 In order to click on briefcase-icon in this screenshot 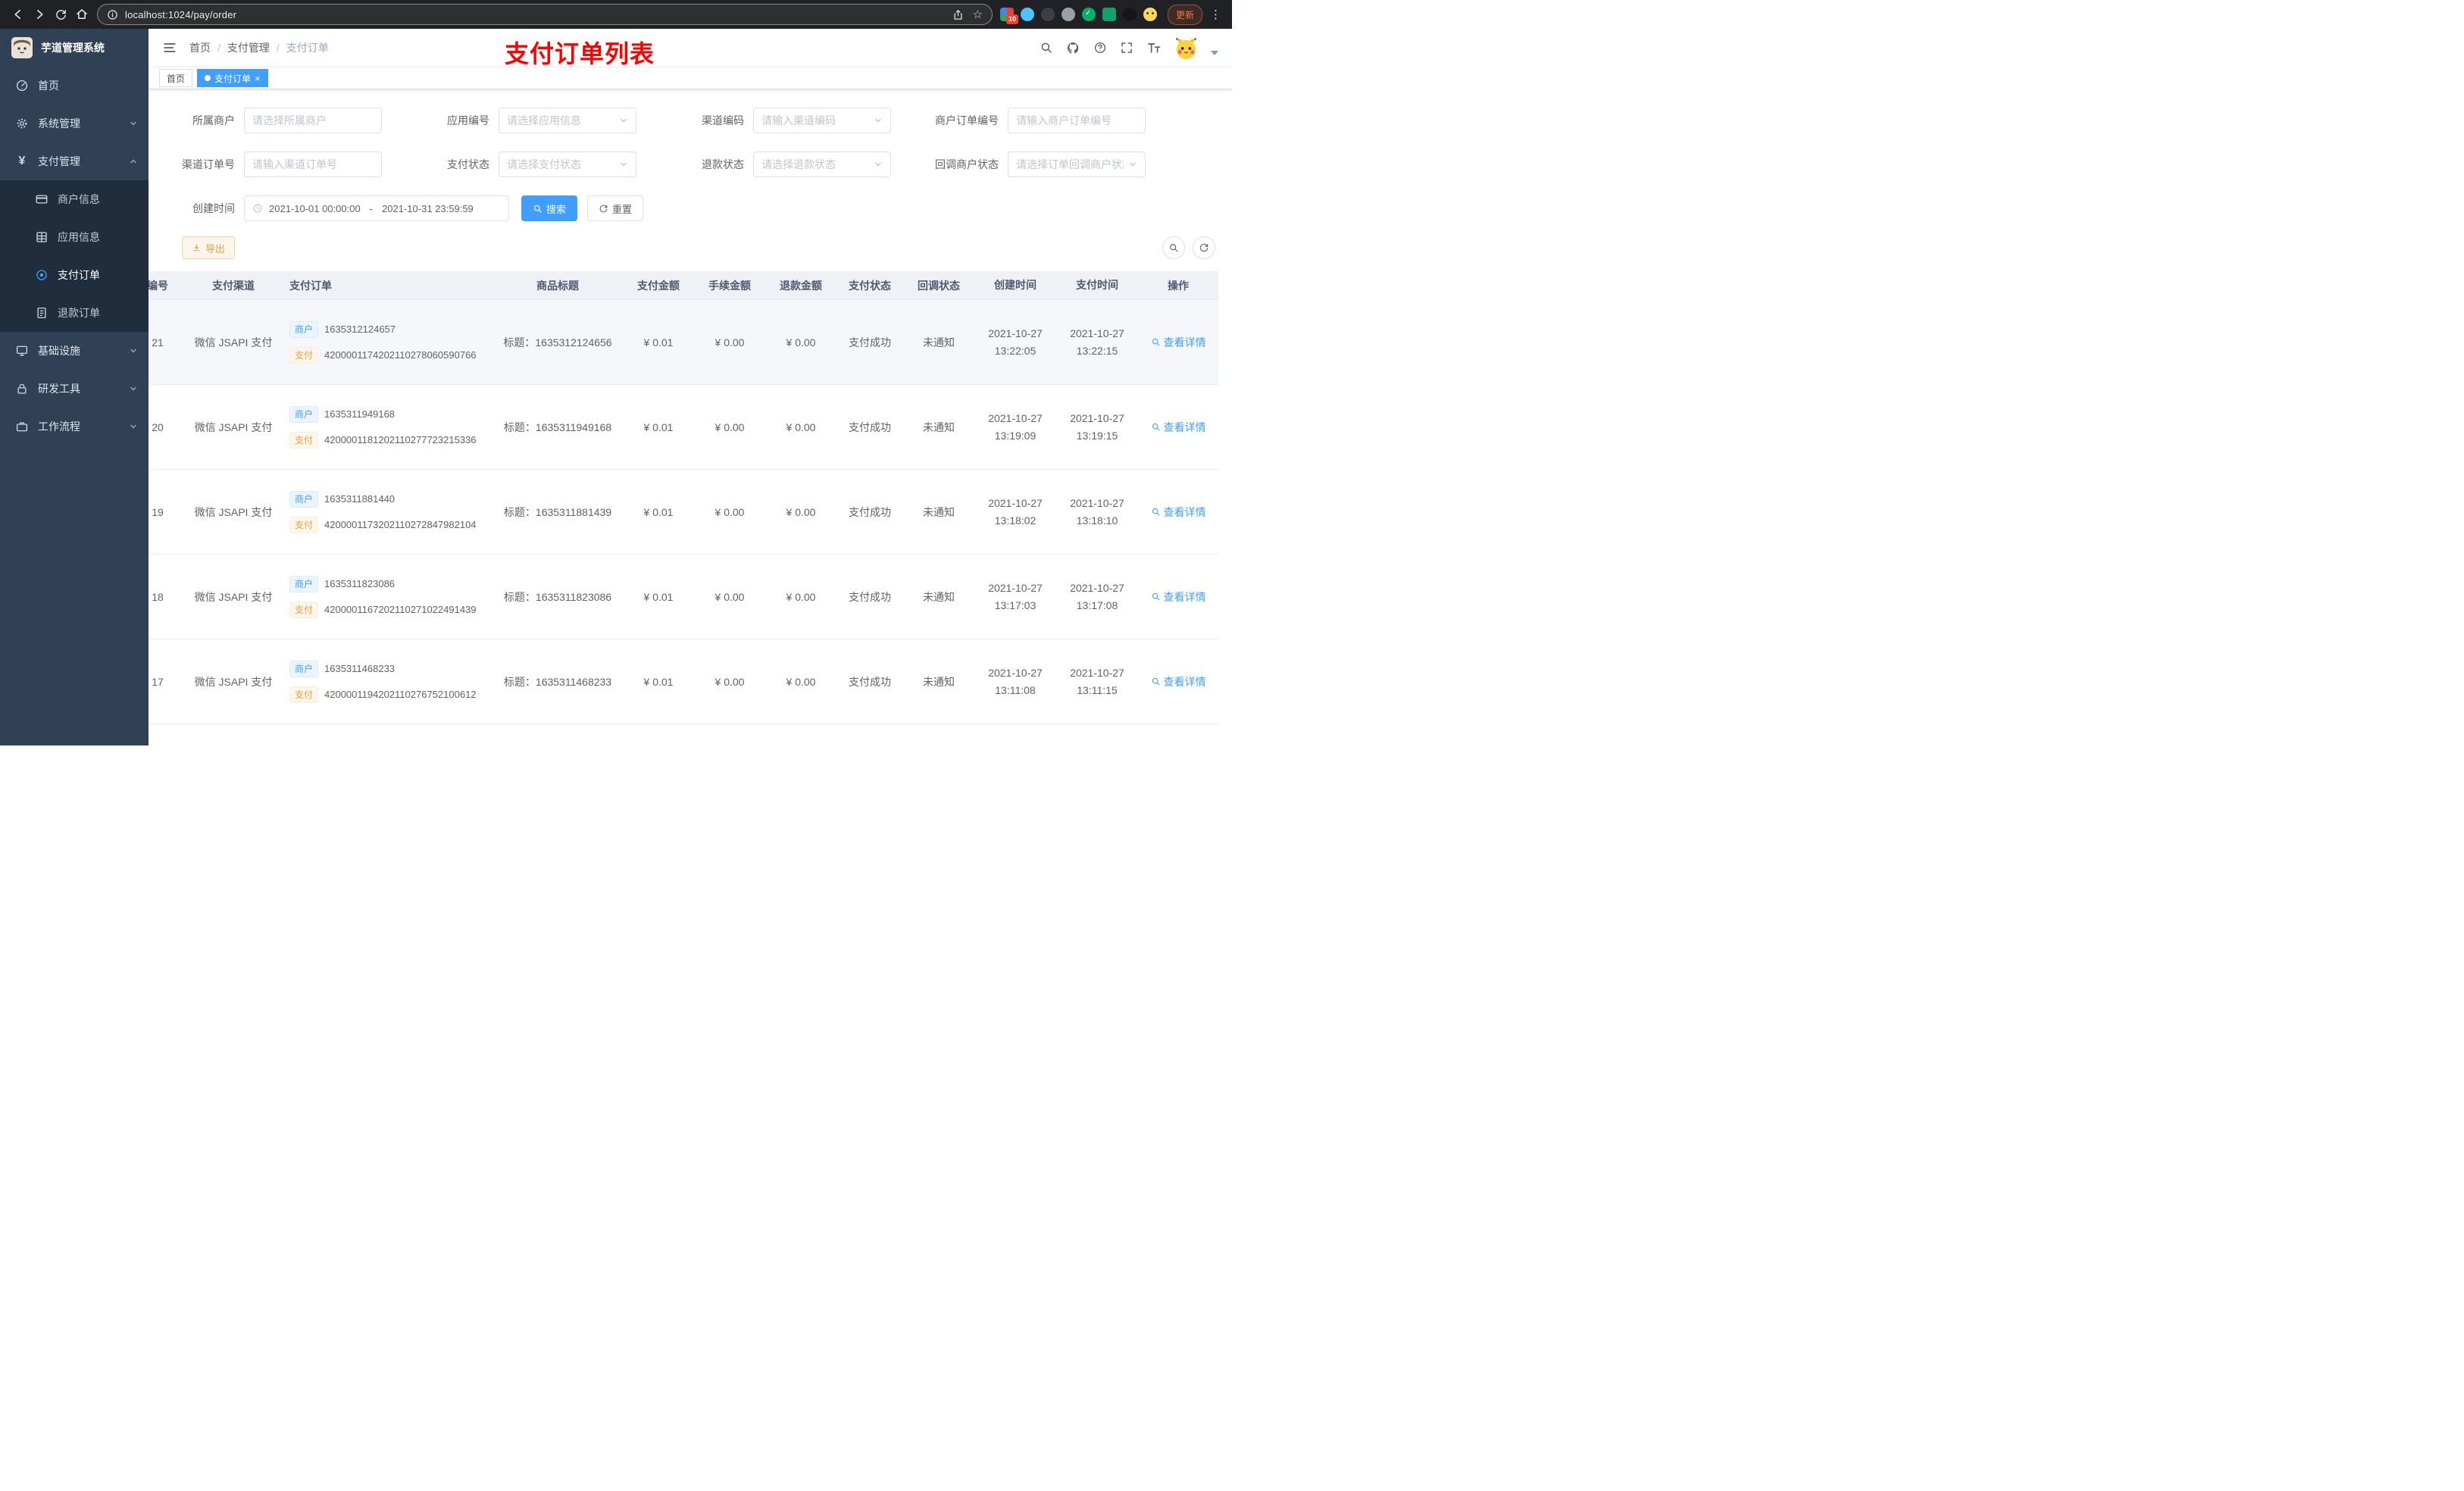, I will do `click(22, 426)`.